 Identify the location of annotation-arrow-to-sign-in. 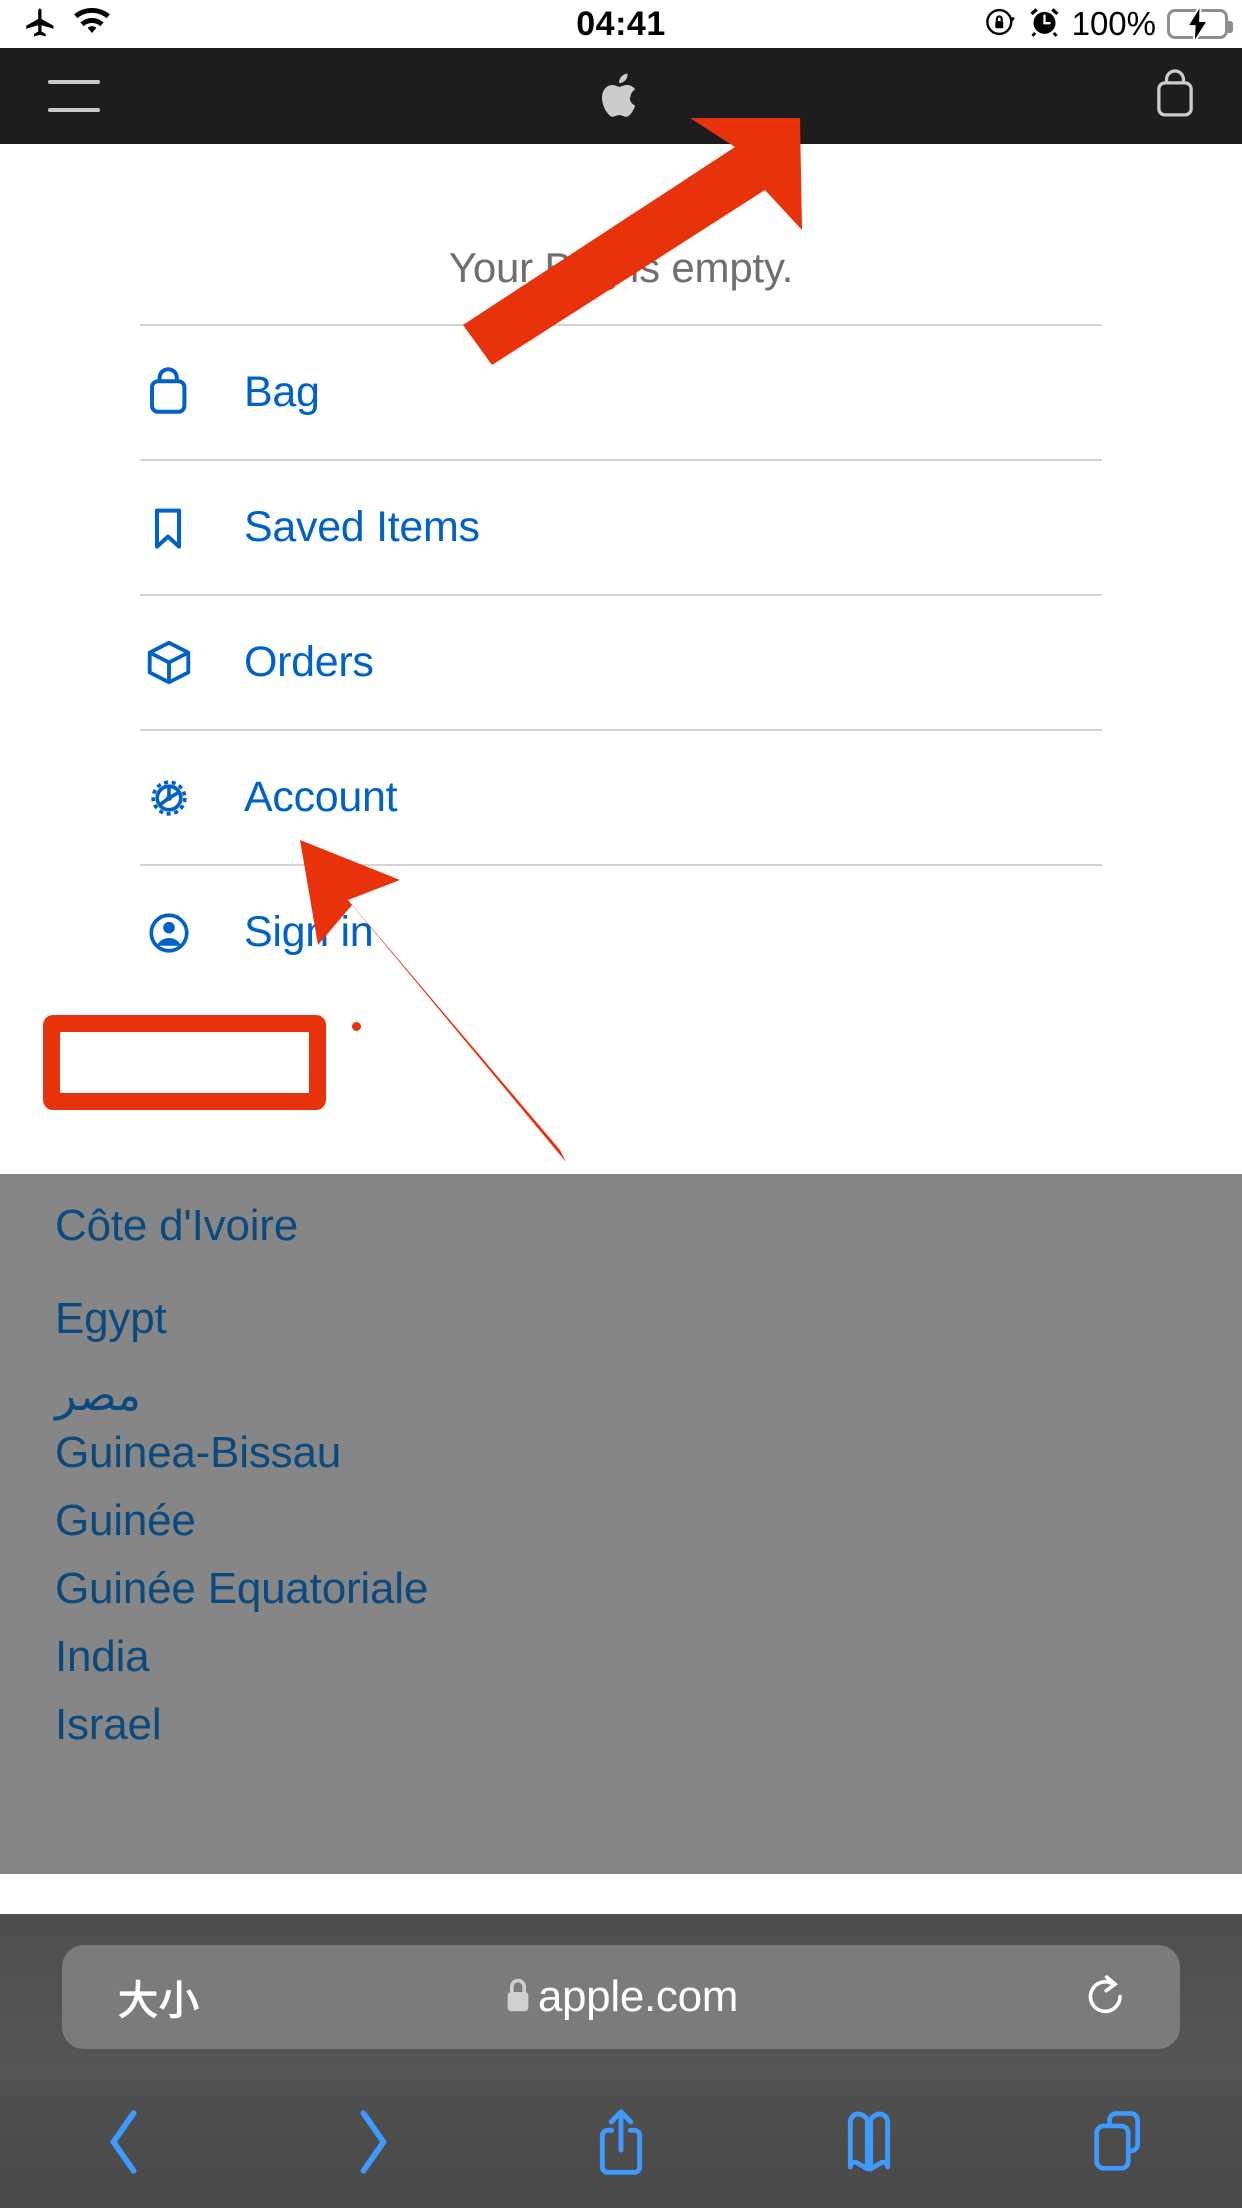
(433, 1001).